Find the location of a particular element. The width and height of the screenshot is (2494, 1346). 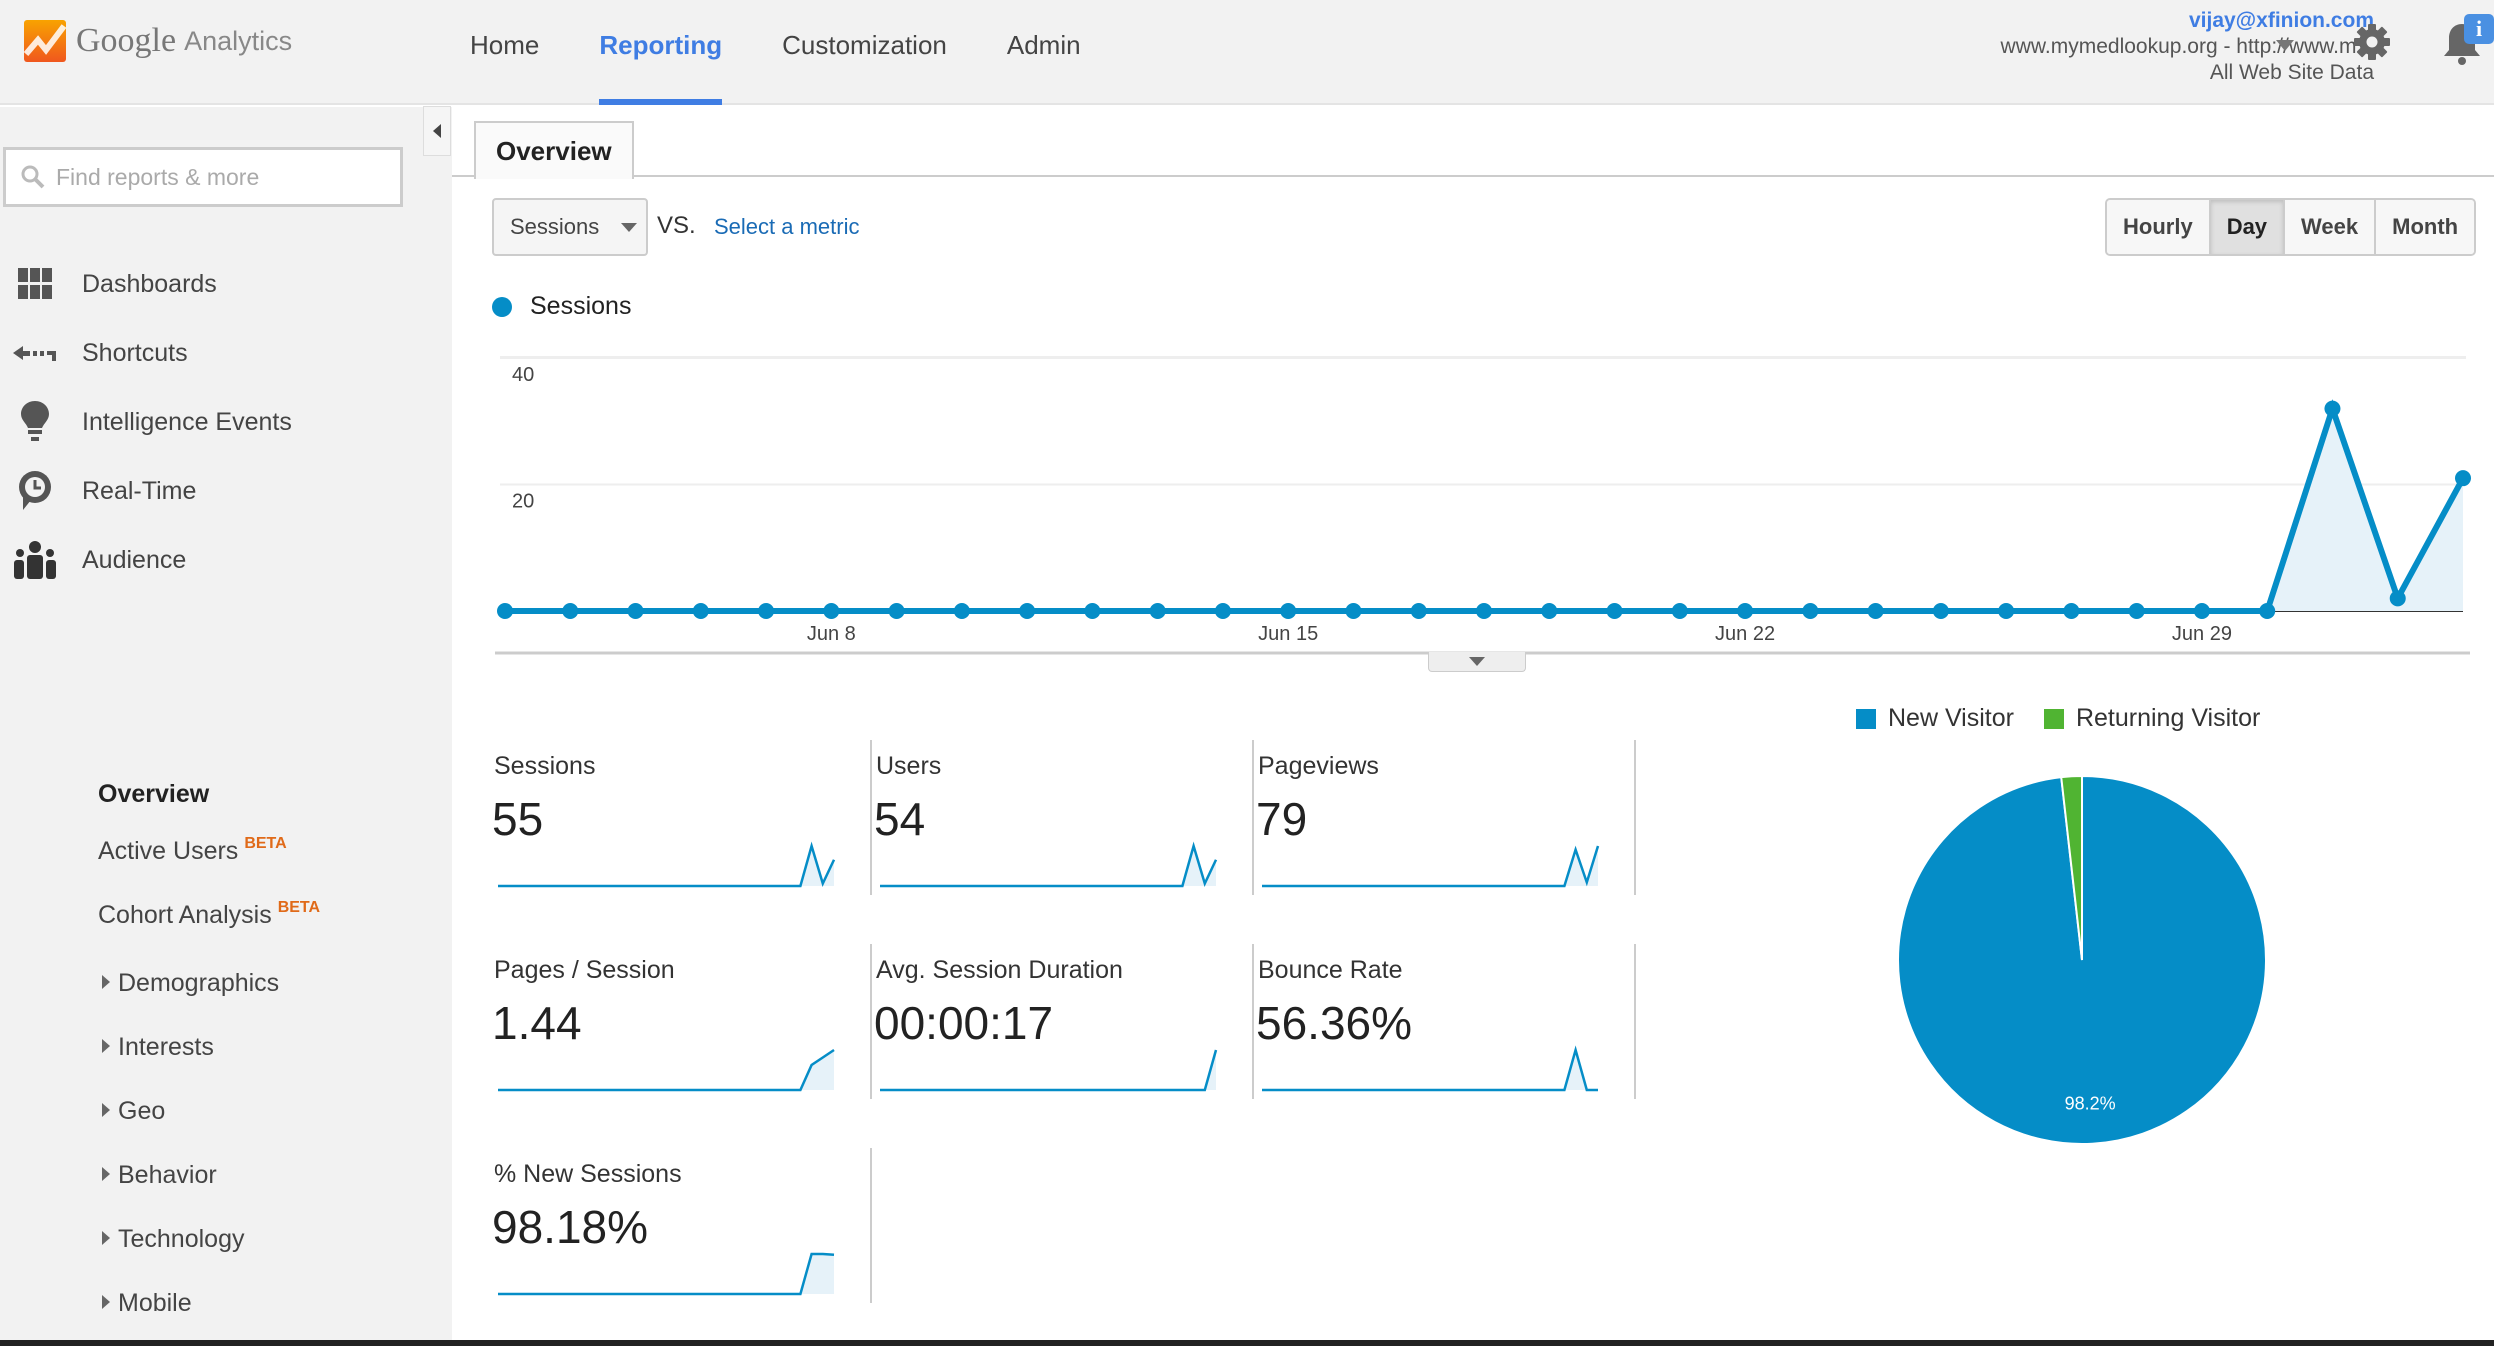

main-nav: Home Reporting Customization Admin is located at coordinates (775, 52).